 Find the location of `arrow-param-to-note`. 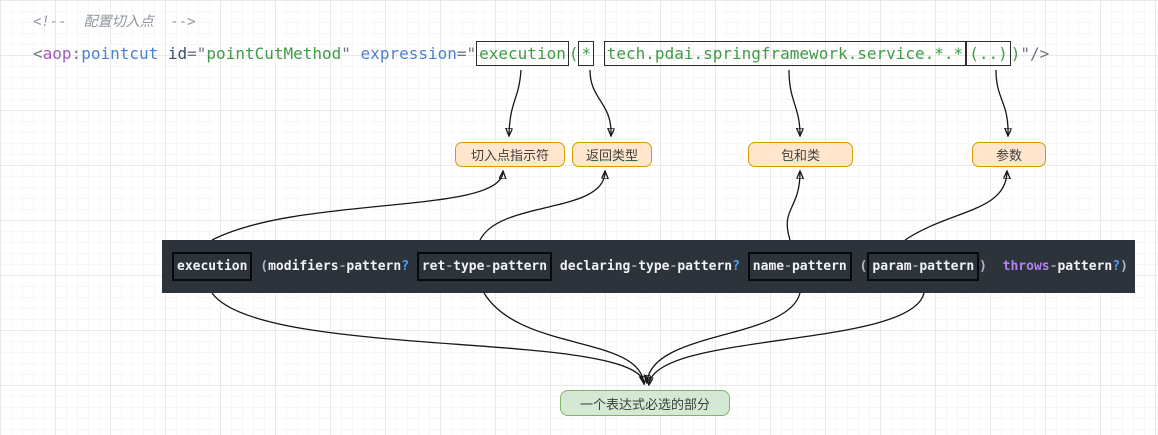

arrow-param-to-note is located at coordinates (787, 338).